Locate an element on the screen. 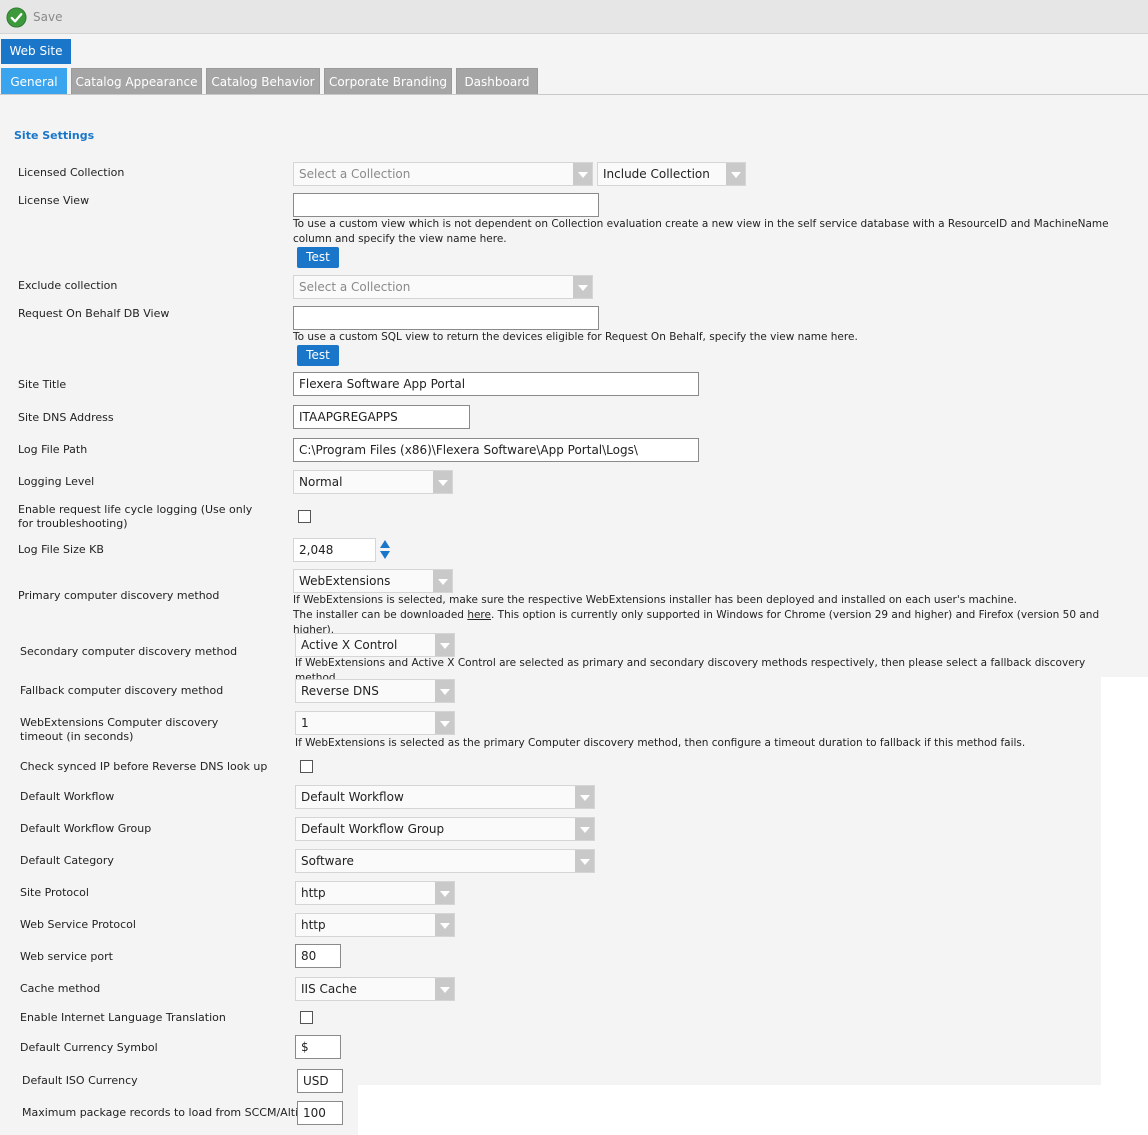 The image size is (1148, 1135). site-dns-label: Site DNS Address is located at coordinates (66, 417).